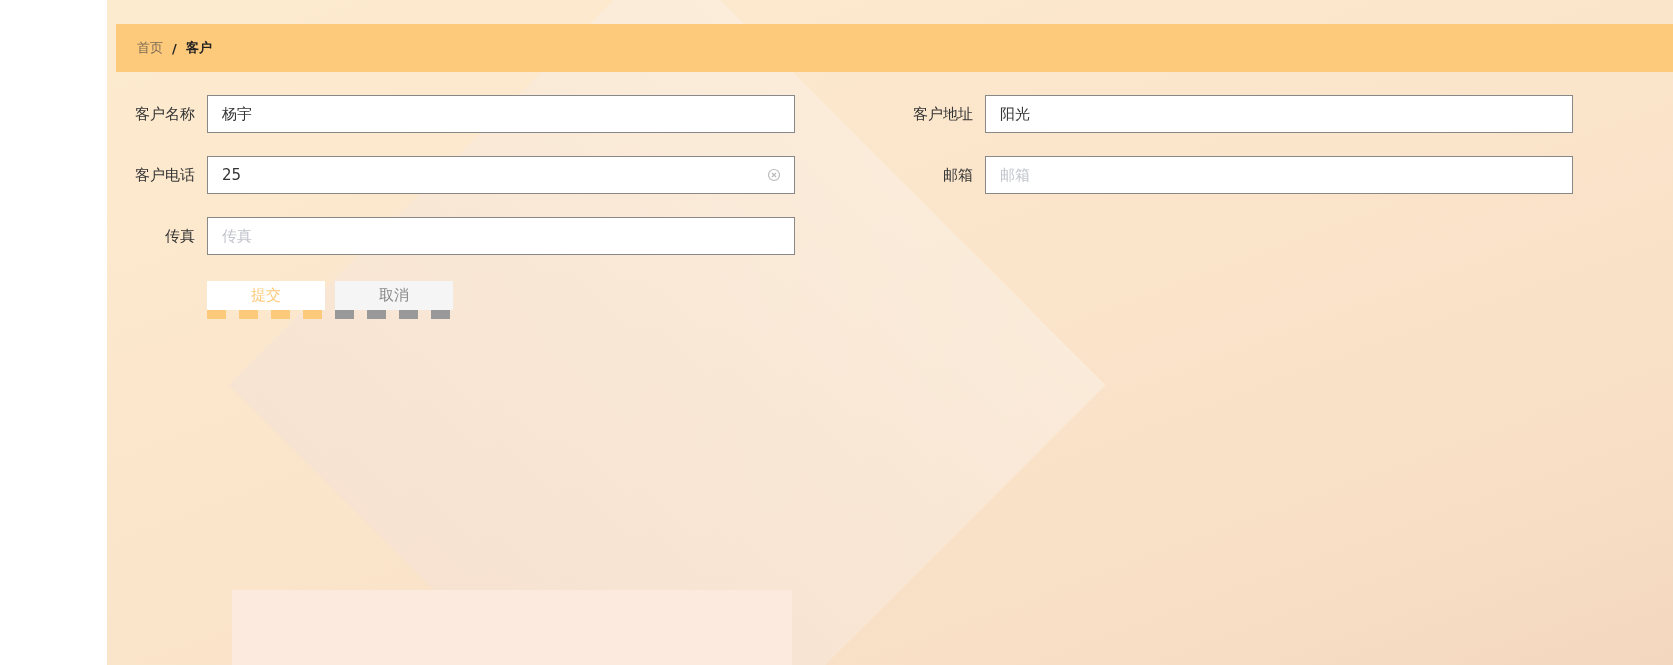 This screenshot has height=665, width=1673. What do you see at coordinates (501, 175) in the screenshot?
I see `input-field: 25` at bounding box center [501, 175].